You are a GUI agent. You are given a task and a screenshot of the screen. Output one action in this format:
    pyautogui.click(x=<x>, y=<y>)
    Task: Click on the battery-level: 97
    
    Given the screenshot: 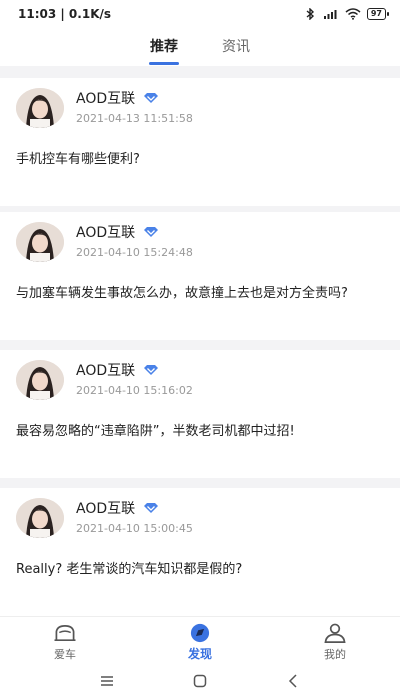 What is the action you would take?
    pyautogui.click(x=376, y=13)
    